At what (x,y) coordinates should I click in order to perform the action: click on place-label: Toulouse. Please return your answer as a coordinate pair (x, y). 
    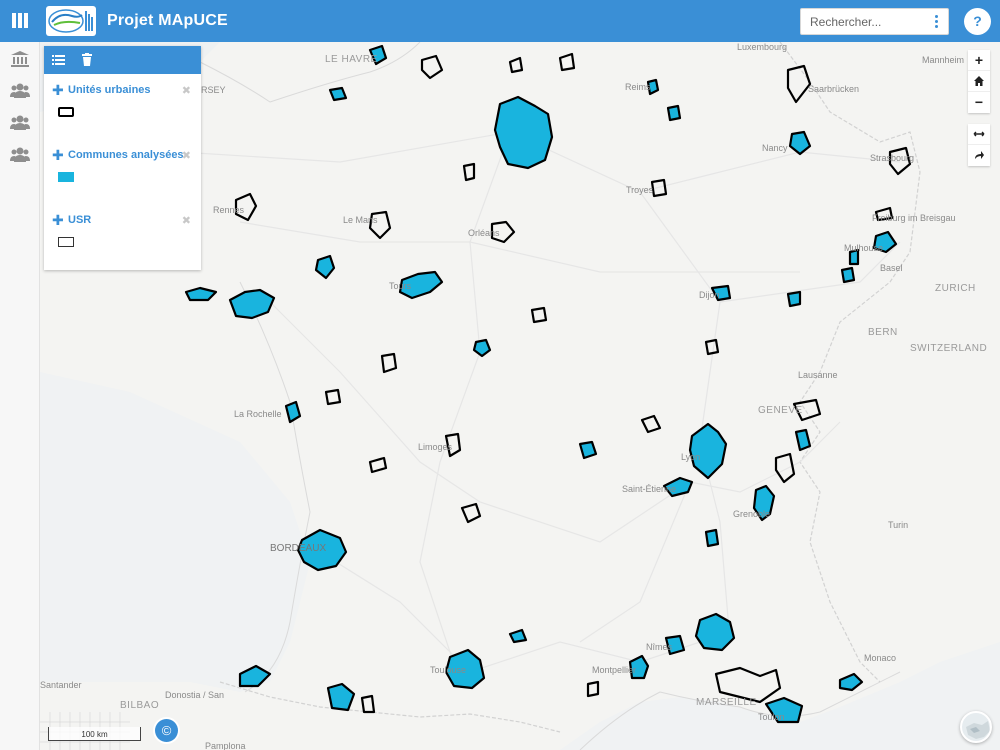
    Looking at the image, I should click on (448, 670).